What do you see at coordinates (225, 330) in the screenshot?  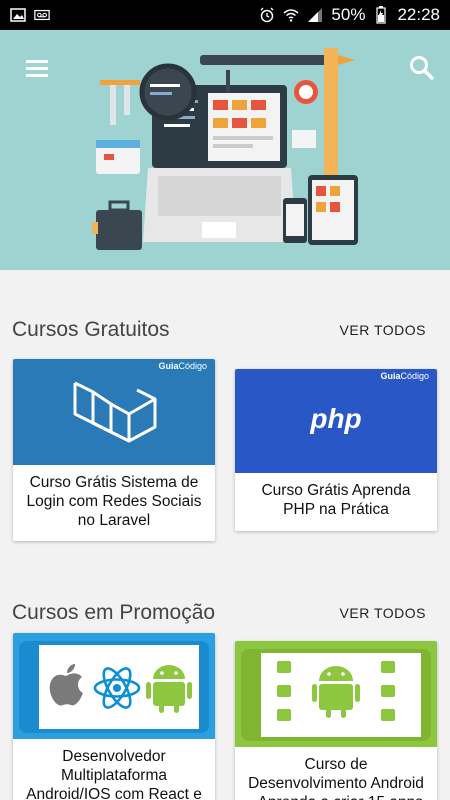 I see `section-header-free-courses: Cursos Gratuitos VER TODOS` at bounding box center [225, 330].